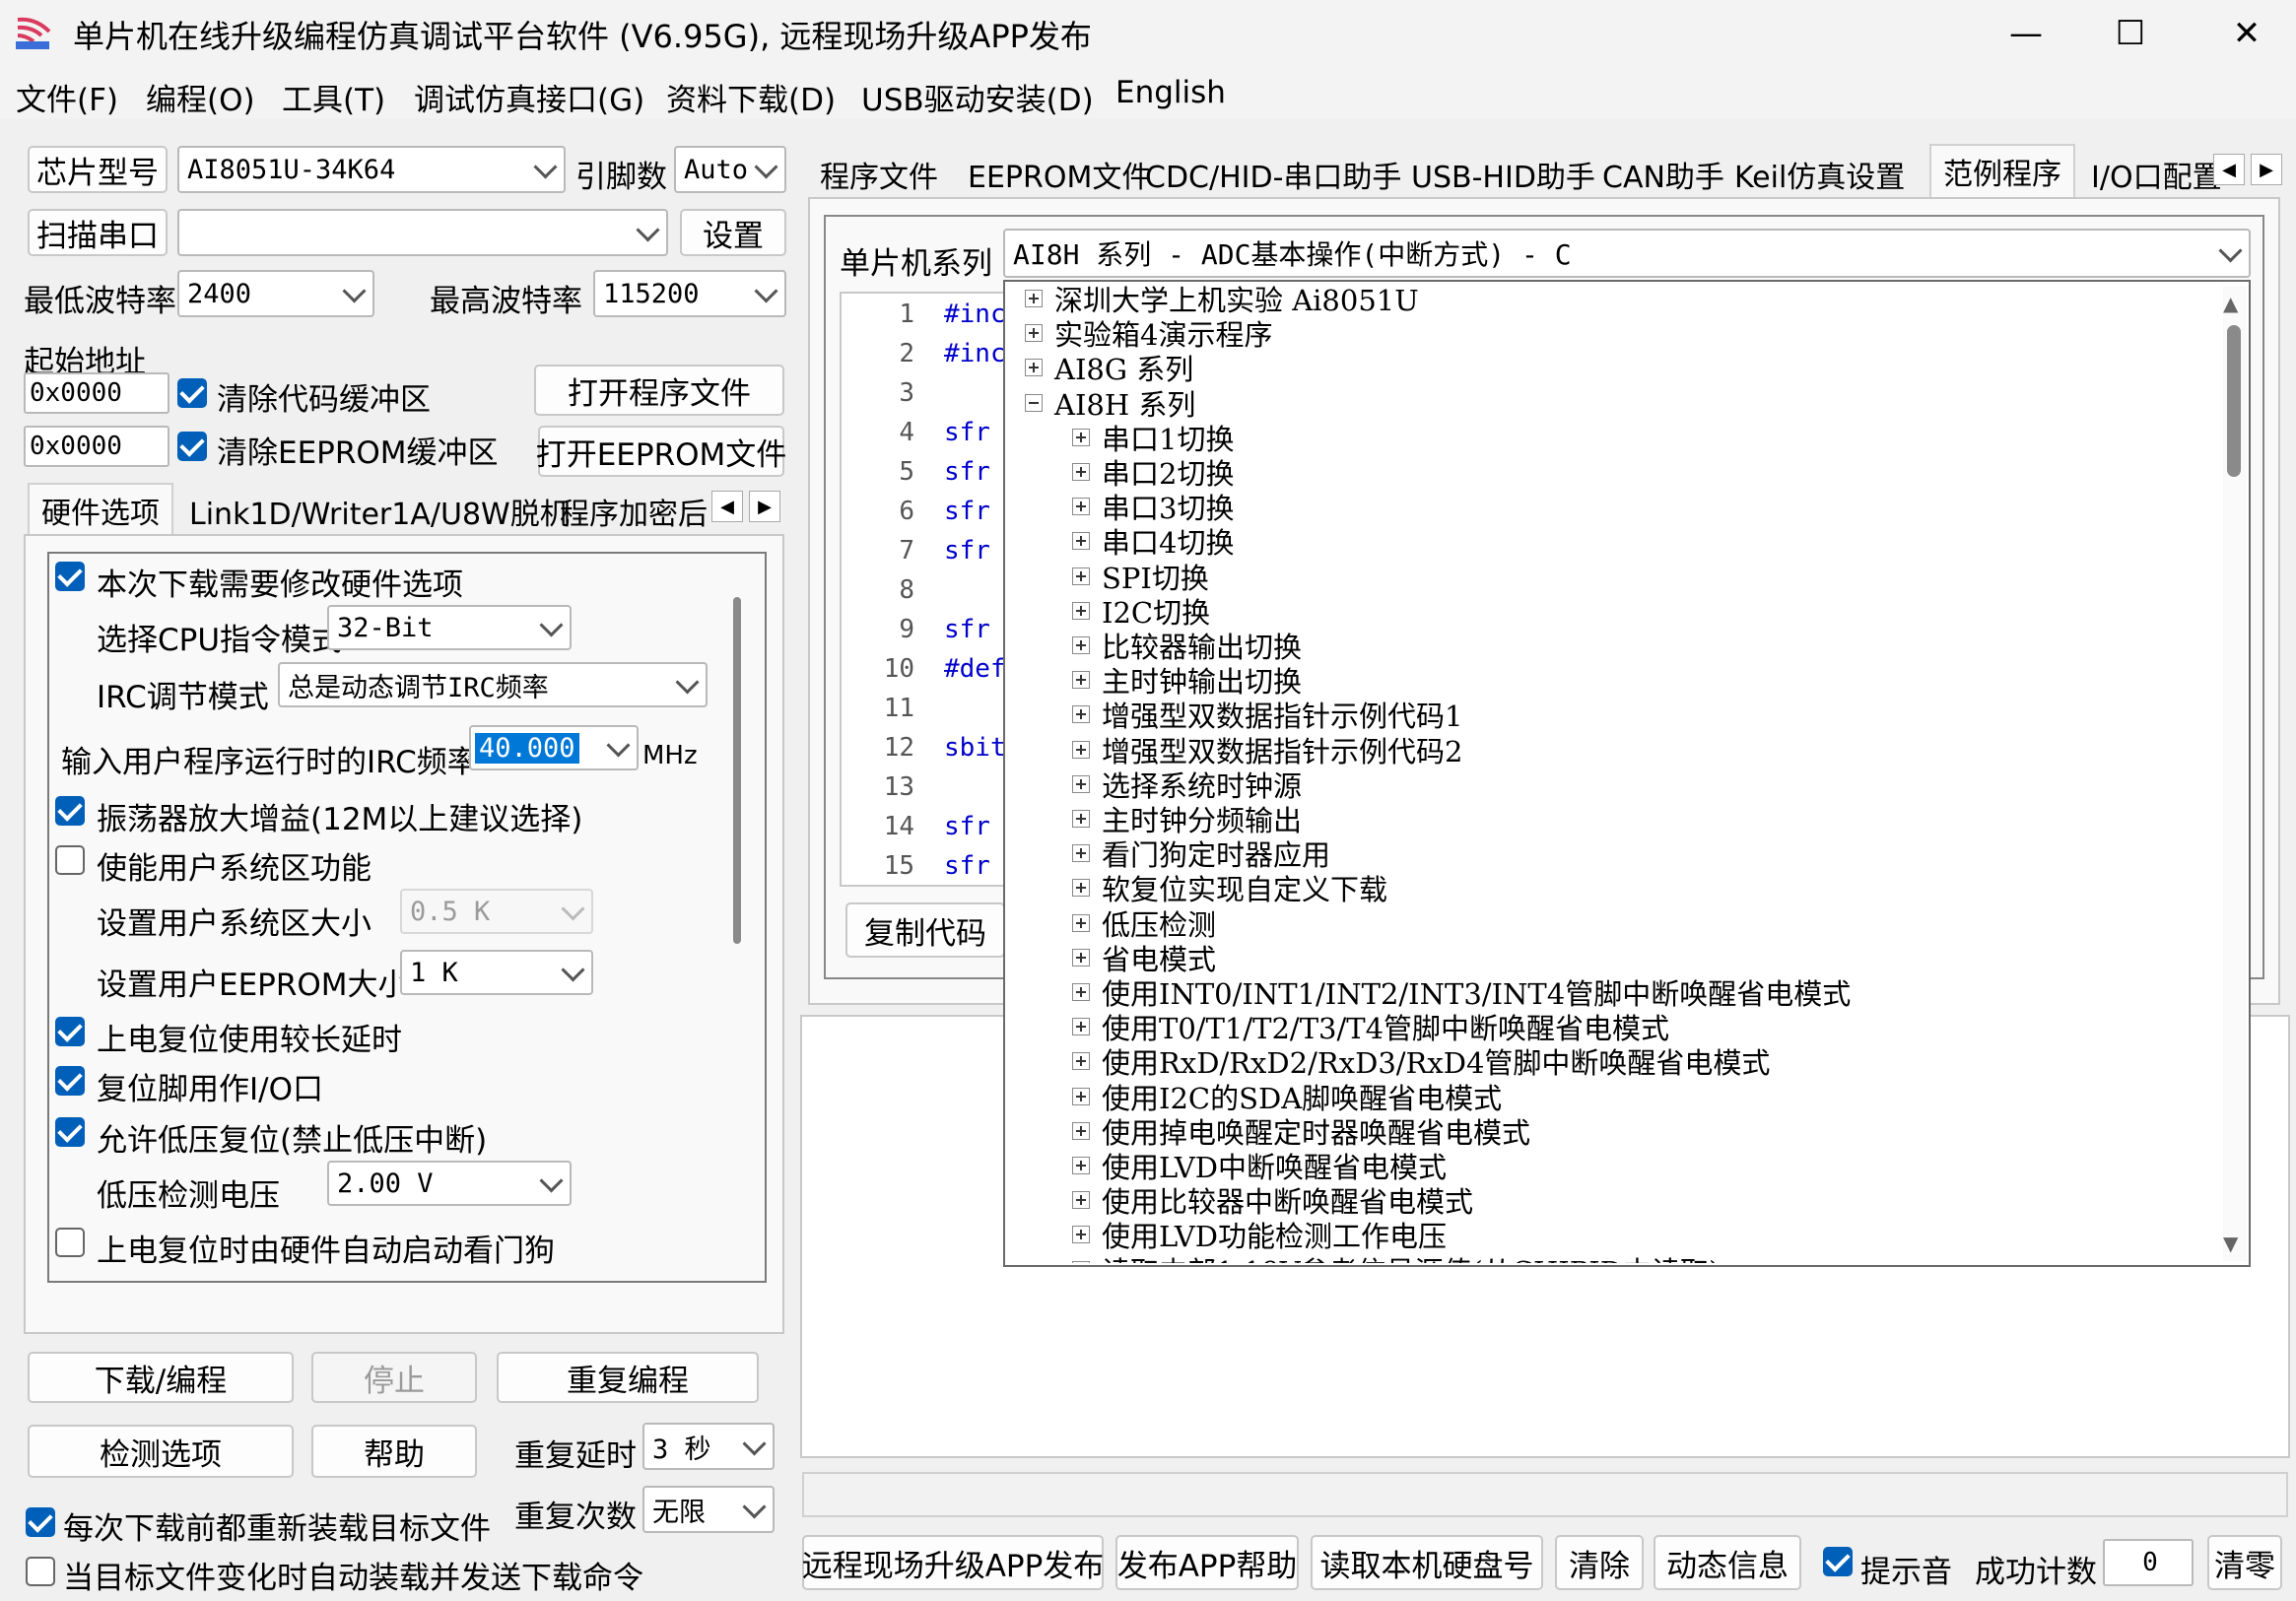  What do you see at coordinates (100, 510) in the screenshot?
I see `tab-hardware-options: 硬件选项` at bounding box center [100, 510].